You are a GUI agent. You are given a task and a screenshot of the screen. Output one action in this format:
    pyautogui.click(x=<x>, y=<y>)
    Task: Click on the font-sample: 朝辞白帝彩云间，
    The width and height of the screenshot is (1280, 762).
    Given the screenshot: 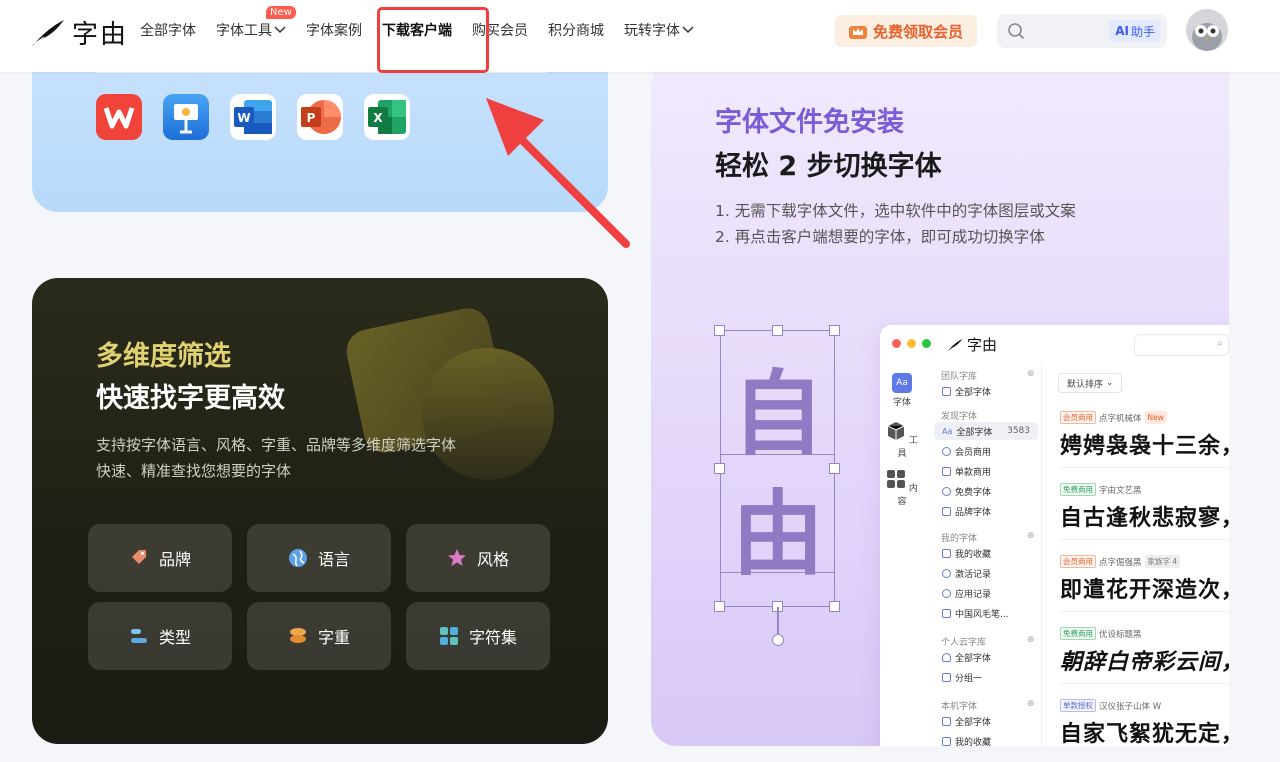 What is the action you would take?
    pyautogui.click(x=1144, y=662)
    